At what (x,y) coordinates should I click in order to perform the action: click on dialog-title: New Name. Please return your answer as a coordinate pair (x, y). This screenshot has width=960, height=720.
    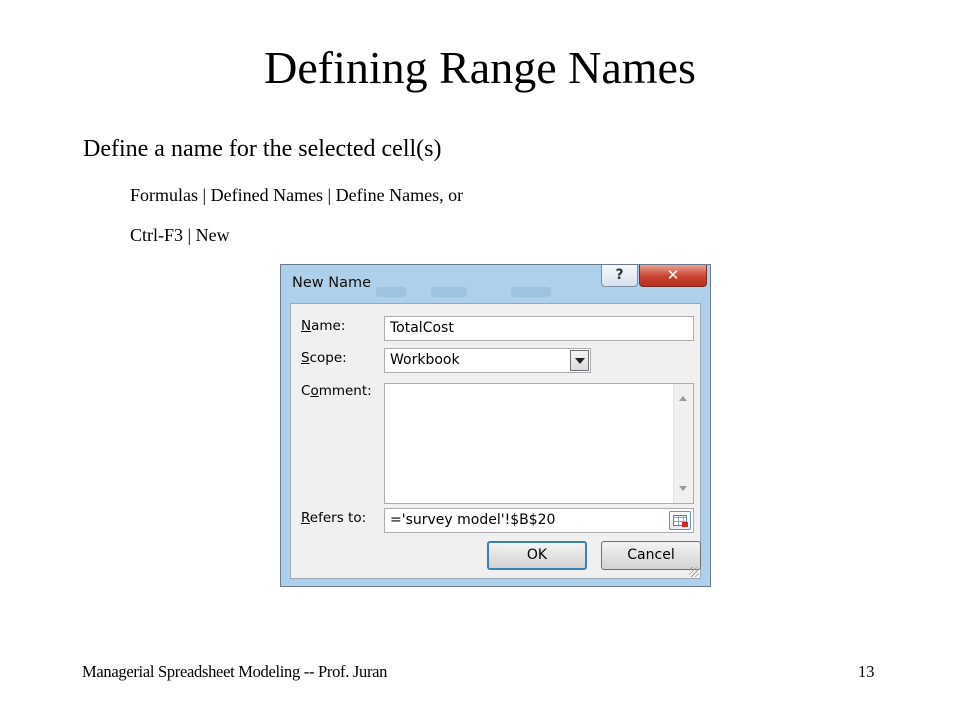
    Looking at the image, I should click on (332, 283).